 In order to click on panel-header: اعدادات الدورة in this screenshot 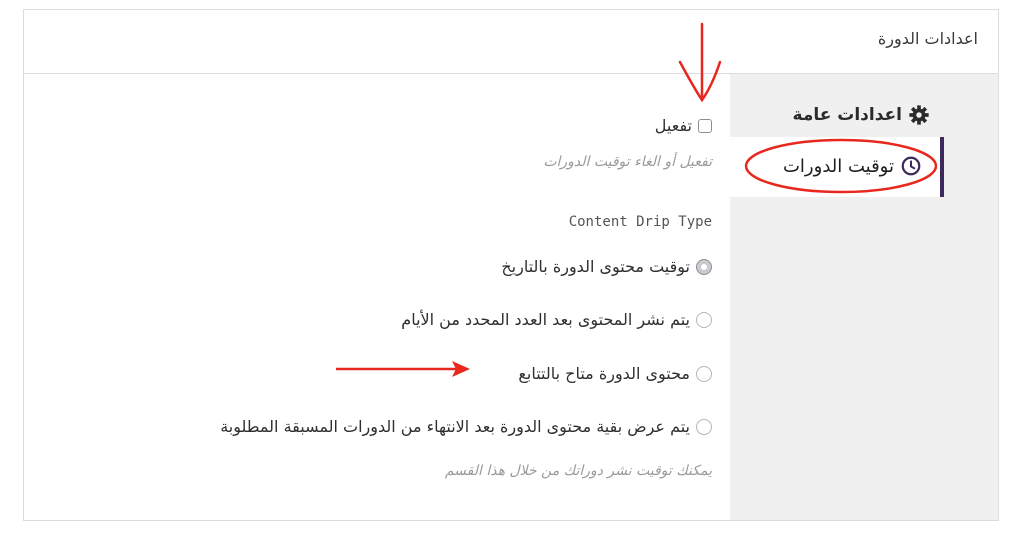, I will do `click(511, 42)`.